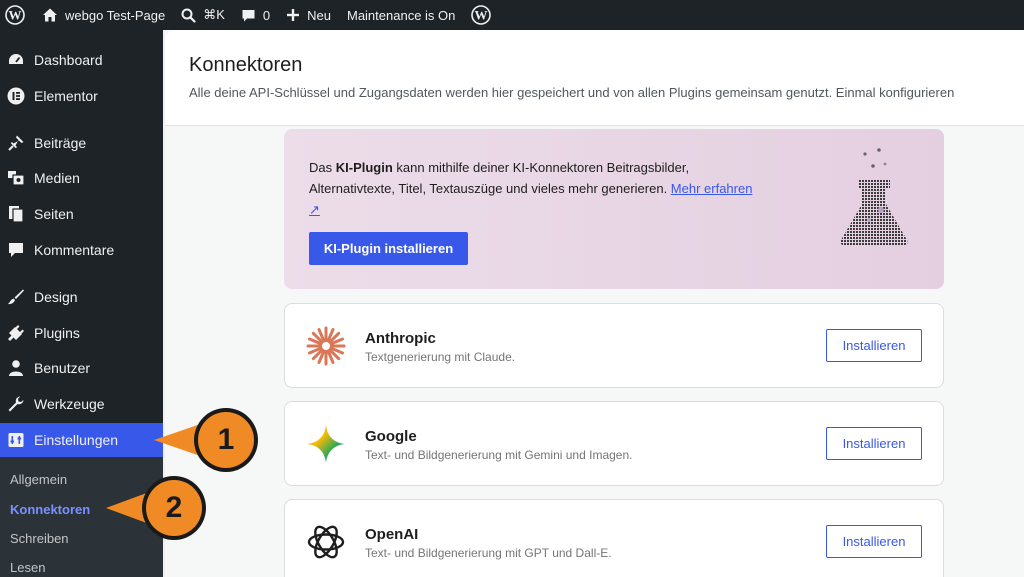 Image resolution: width=1024 pixels, height=577 pixels. What do you see at coordinates (246, 65) in the screenshot?
I see `page-title: Konnektoren` at bounding box center [246, 65].